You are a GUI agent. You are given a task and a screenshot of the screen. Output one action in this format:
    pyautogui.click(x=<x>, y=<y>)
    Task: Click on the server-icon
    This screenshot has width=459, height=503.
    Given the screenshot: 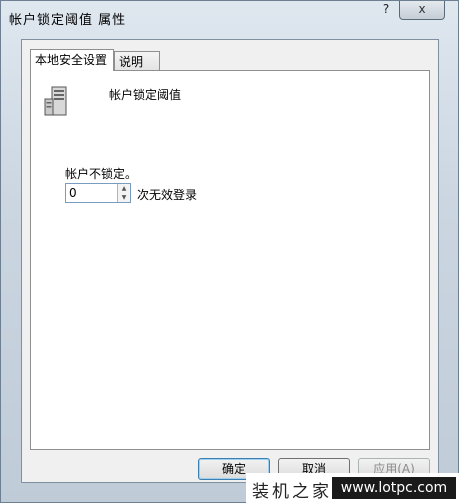 What is the action you would take?
    pyautogui.click(x=58, y=101)
    